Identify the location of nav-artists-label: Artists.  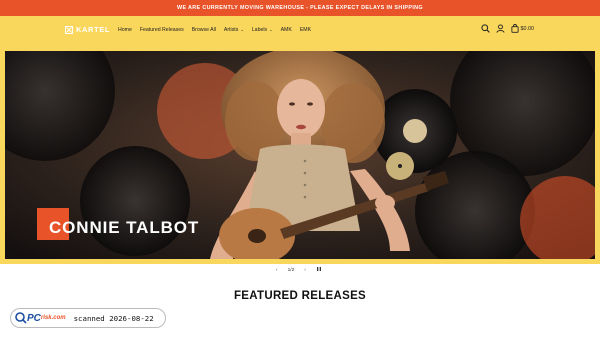
(231, 30).